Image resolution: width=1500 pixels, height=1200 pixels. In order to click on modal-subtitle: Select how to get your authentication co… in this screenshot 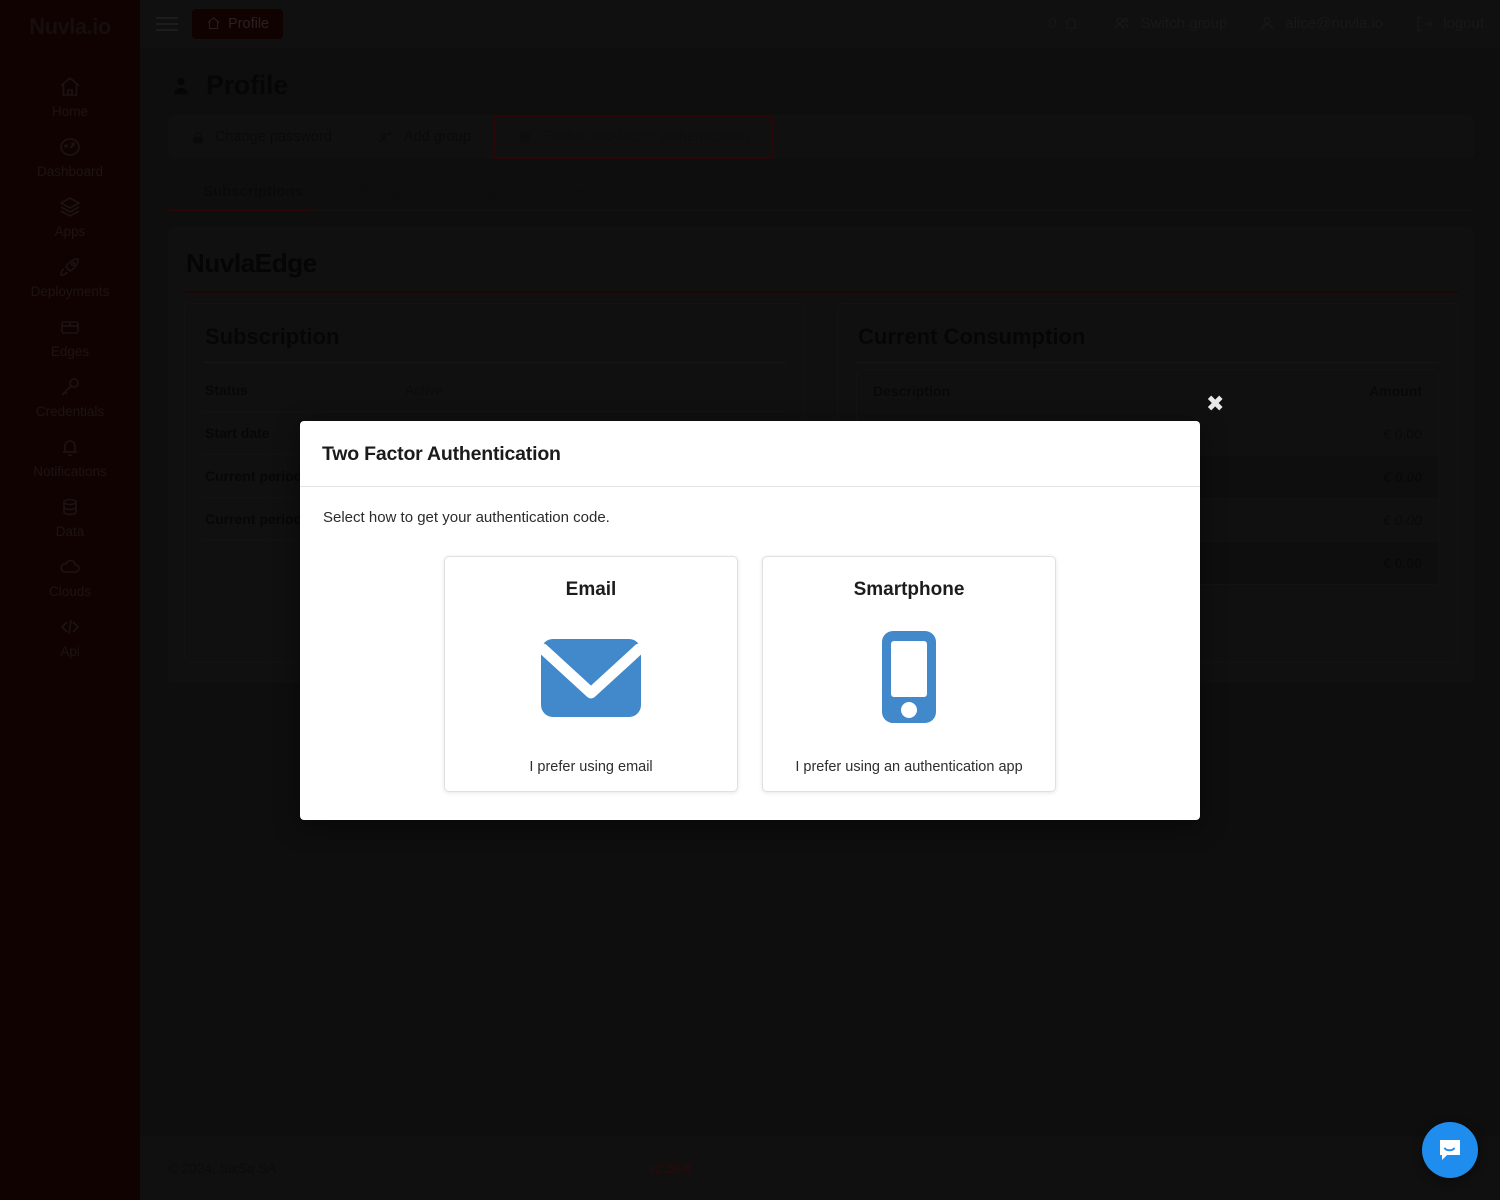, I will do `click(466, 517)`.